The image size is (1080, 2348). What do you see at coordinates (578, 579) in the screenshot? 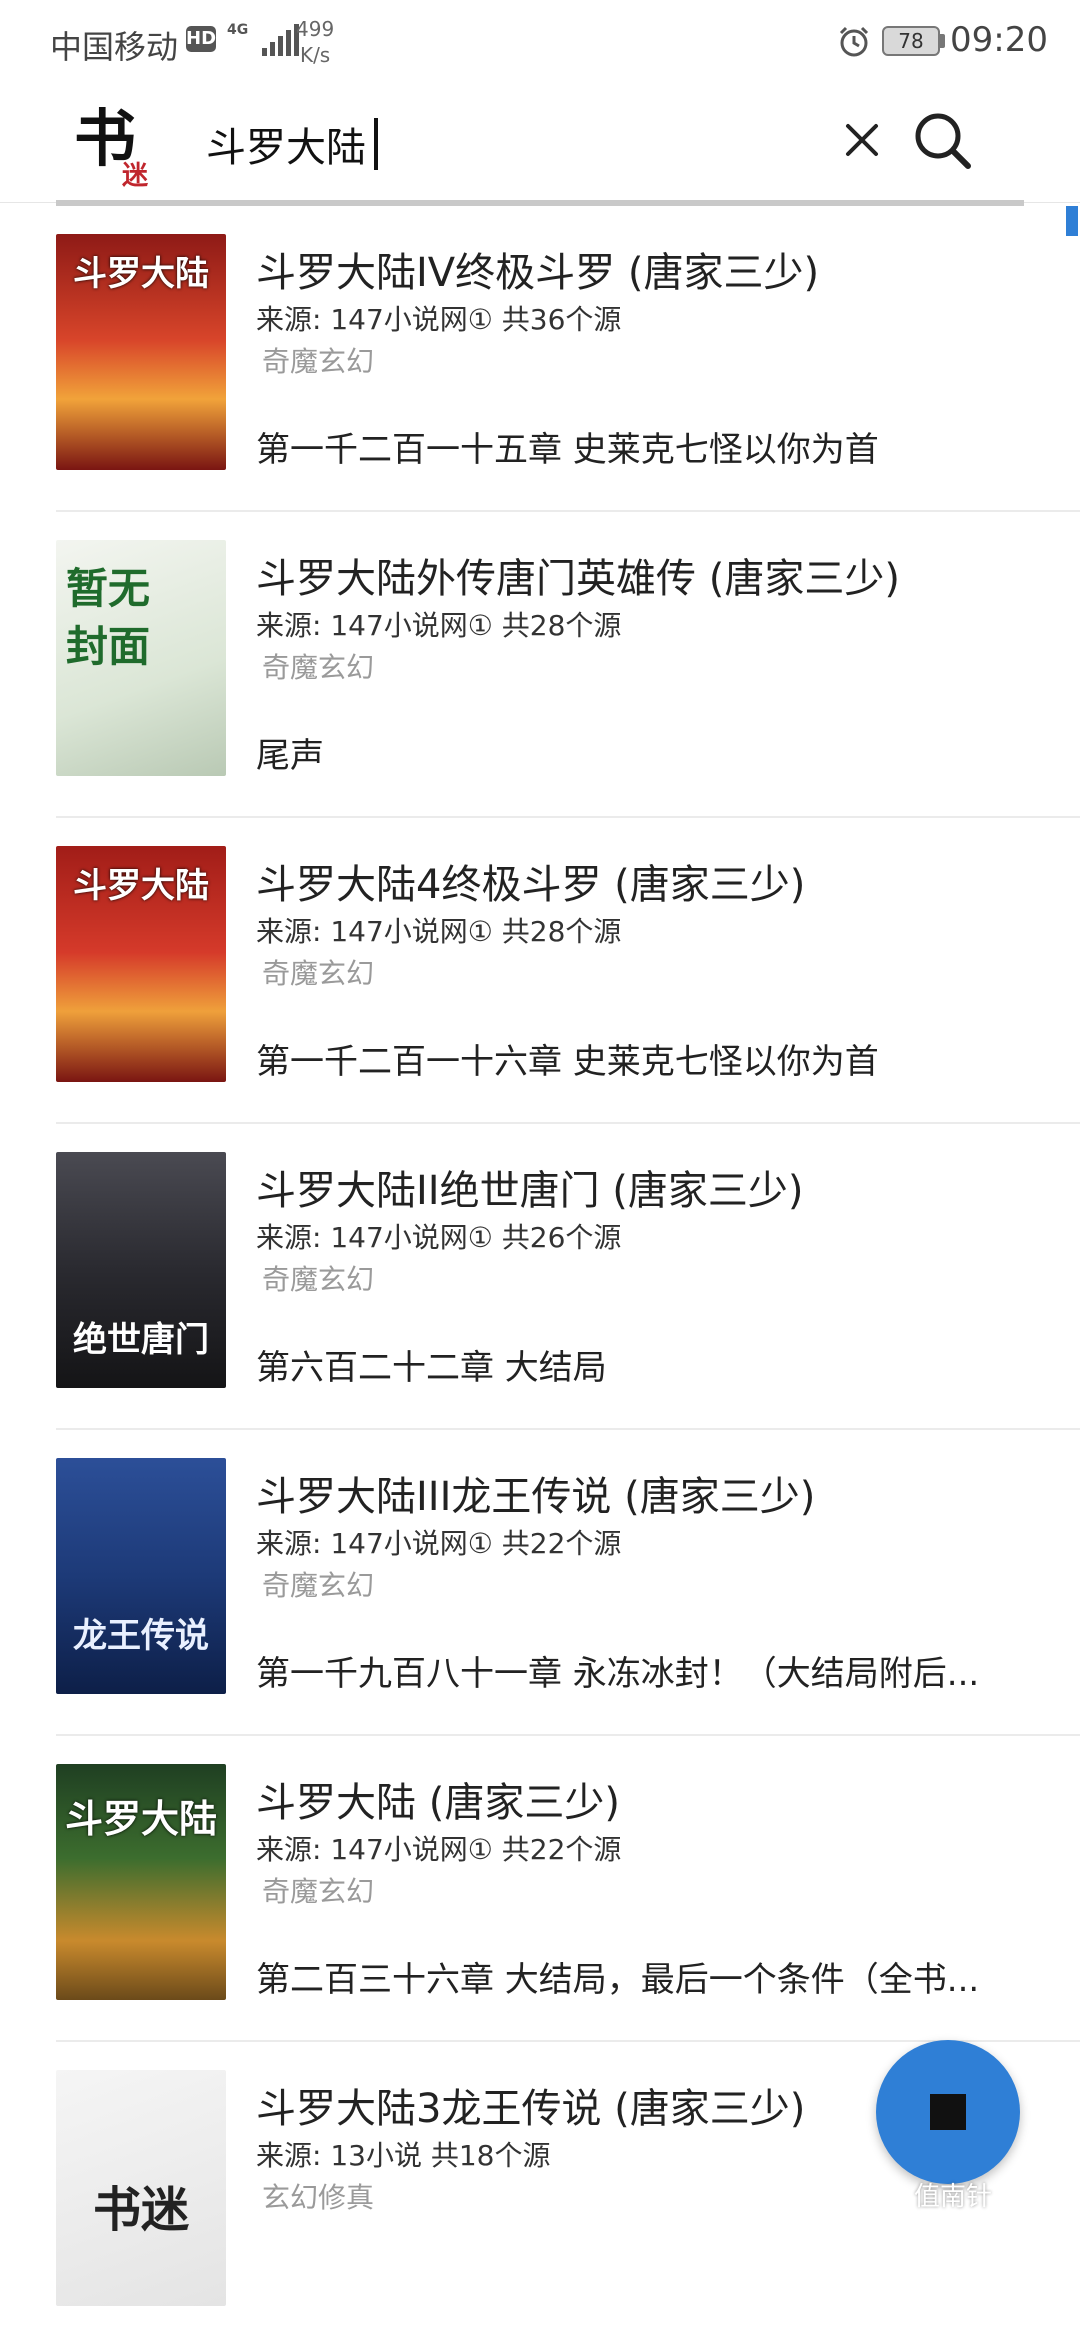
I see `book-title: 斗罗大陆外传唐门英雄传 (唐家三少)` at bounding box center [578, 579].